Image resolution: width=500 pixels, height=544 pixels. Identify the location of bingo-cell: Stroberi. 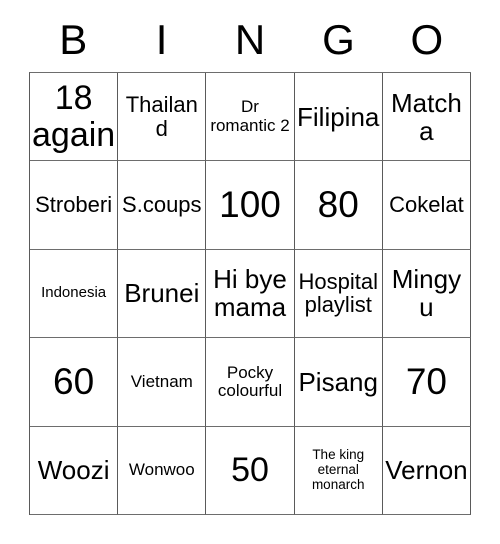
(74, 205).